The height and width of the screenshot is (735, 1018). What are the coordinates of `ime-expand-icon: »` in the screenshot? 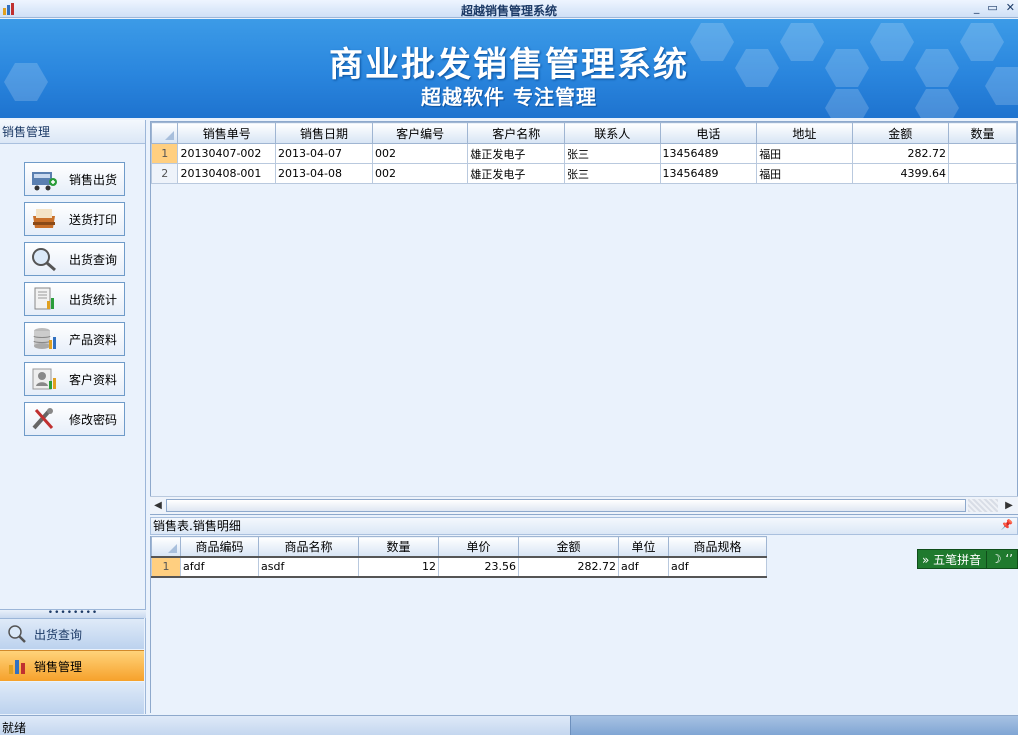 It's located at (926, 559).